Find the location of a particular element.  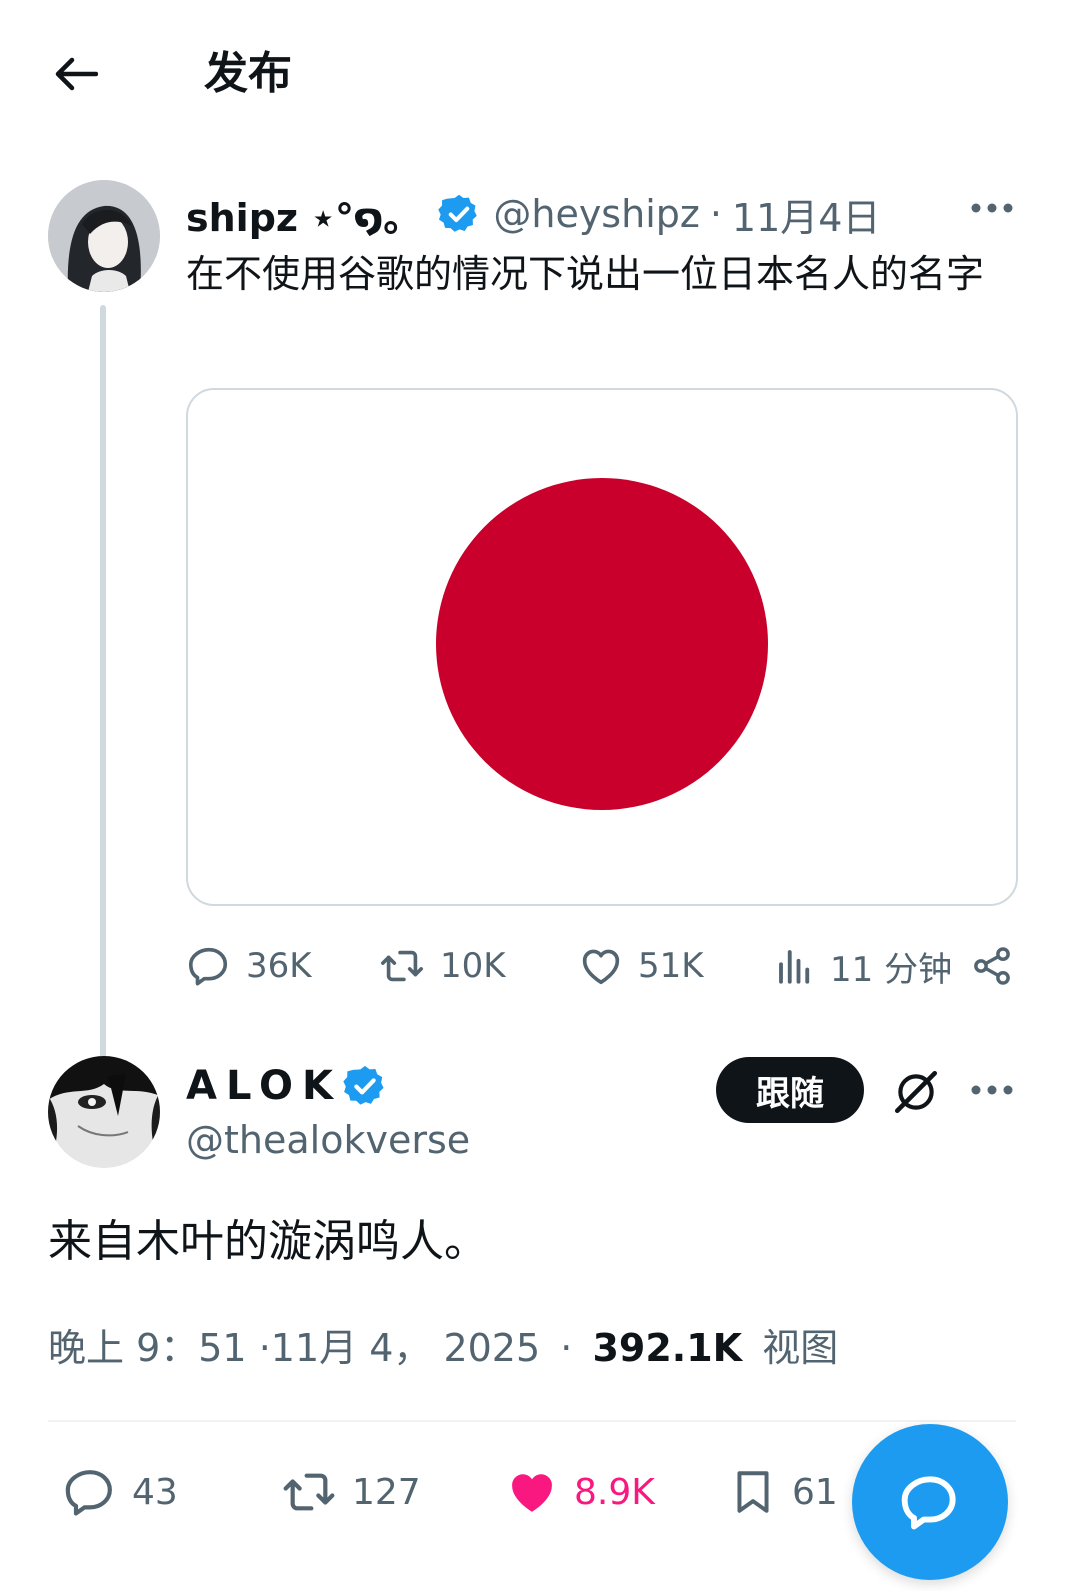

author-handle: @thealokverse is located at coordinates (328, 1140).